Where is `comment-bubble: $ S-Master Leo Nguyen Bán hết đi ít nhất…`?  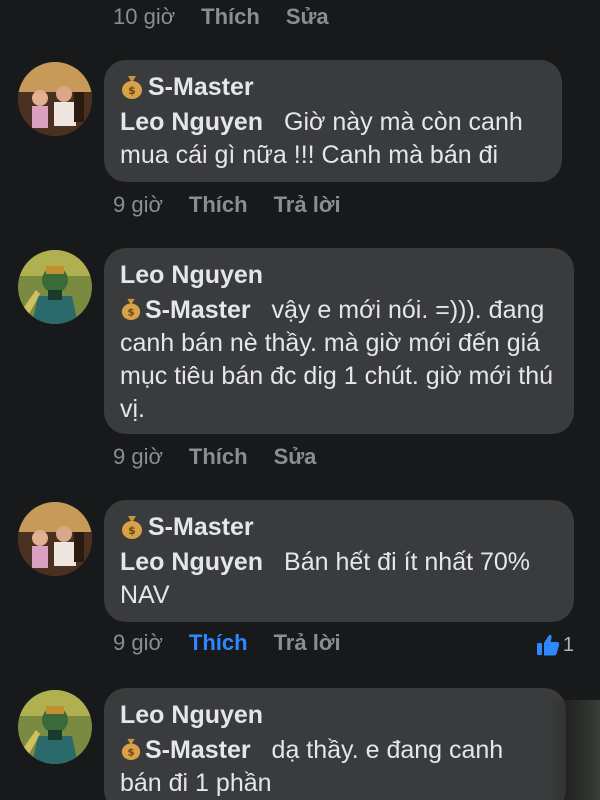
comment-bubble: $ S-Master Leo Nguyen Bán hết đi ít nhất… is located at coordinates (339, 561).